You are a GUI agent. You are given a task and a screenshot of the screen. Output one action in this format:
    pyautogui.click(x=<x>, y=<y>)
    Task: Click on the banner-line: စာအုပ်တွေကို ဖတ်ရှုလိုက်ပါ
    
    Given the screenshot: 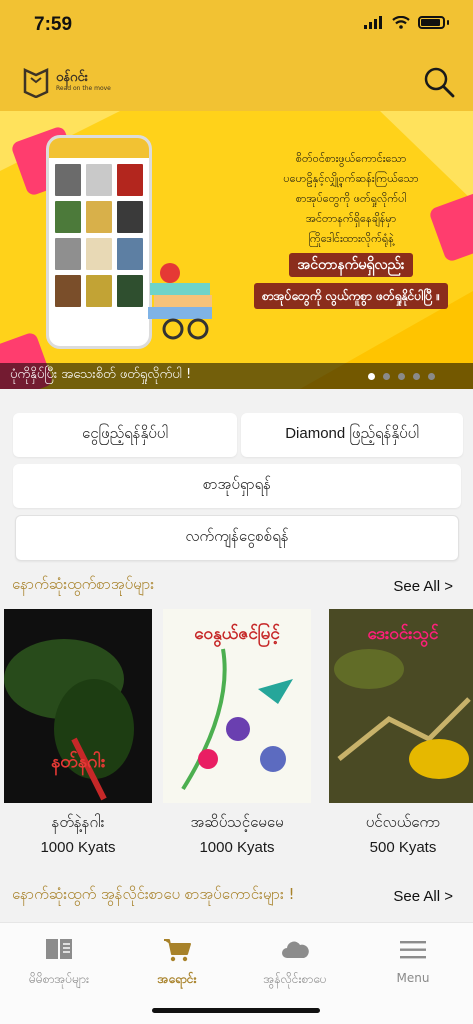 What is the action you would take?
    pyautogui.click(x=351, y=198)
    